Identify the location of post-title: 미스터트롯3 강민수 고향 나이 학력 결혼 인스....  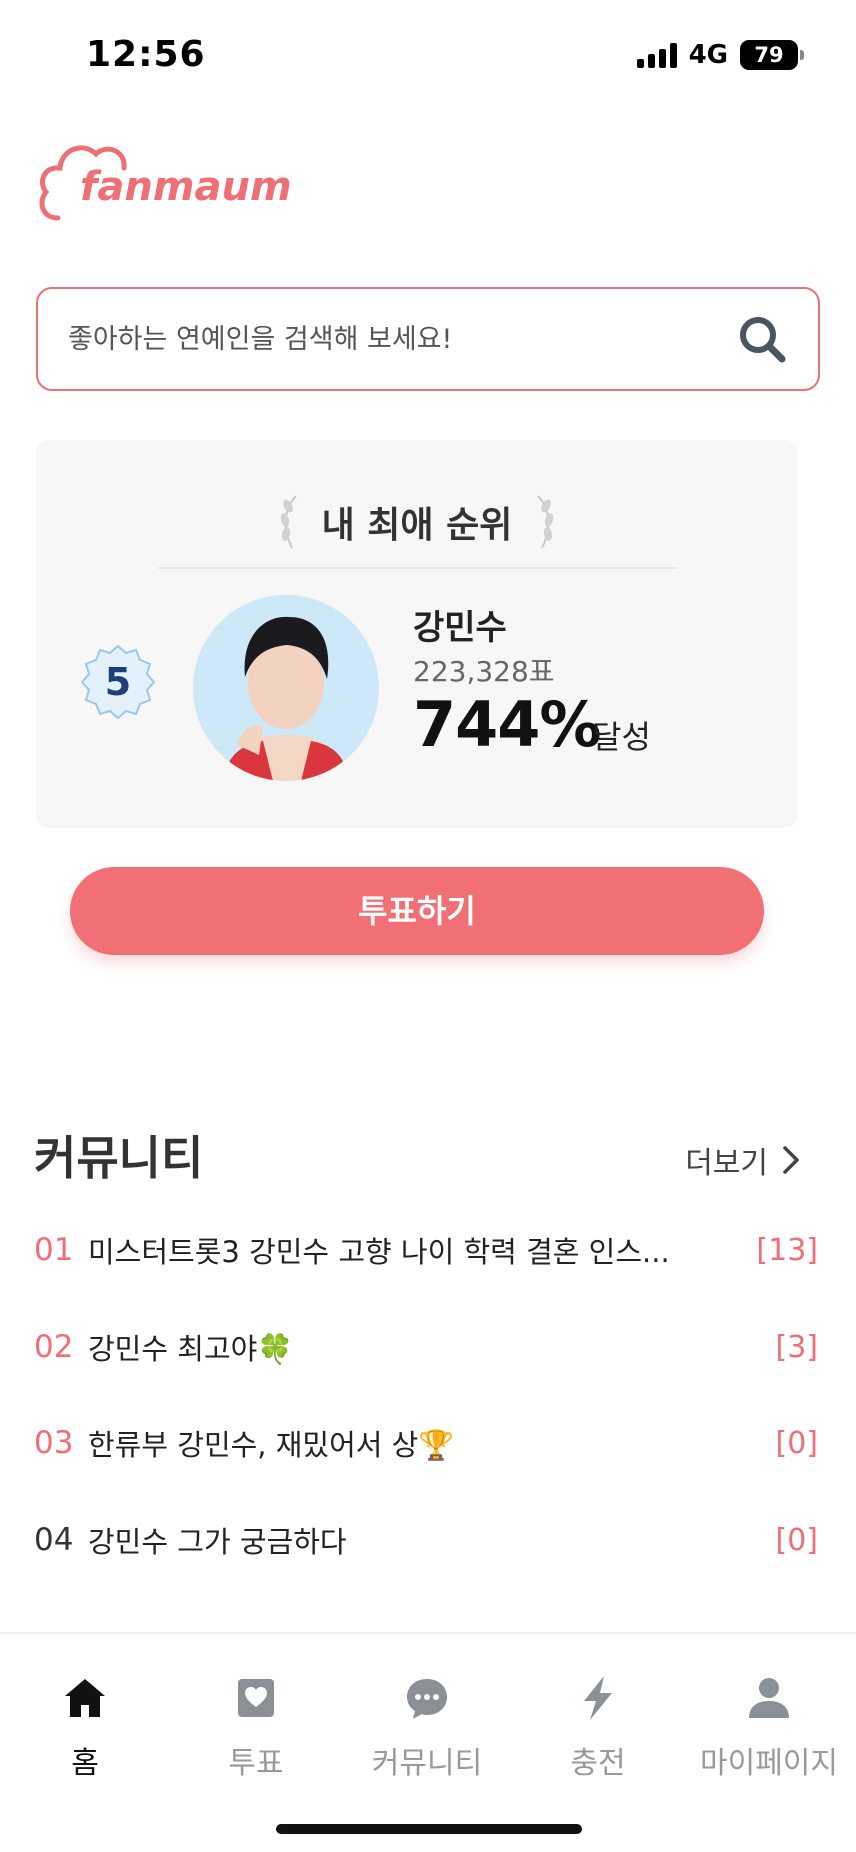
(379, 1252).